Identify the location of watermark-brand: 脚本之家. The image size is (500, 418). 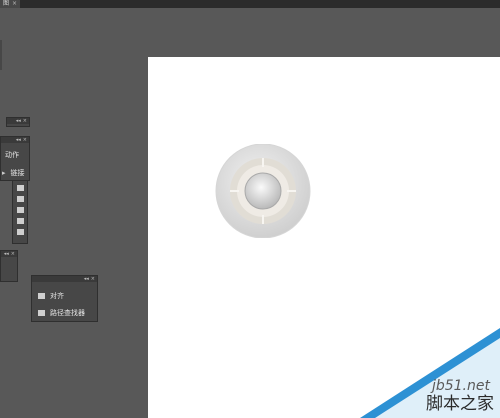
(460, 404).